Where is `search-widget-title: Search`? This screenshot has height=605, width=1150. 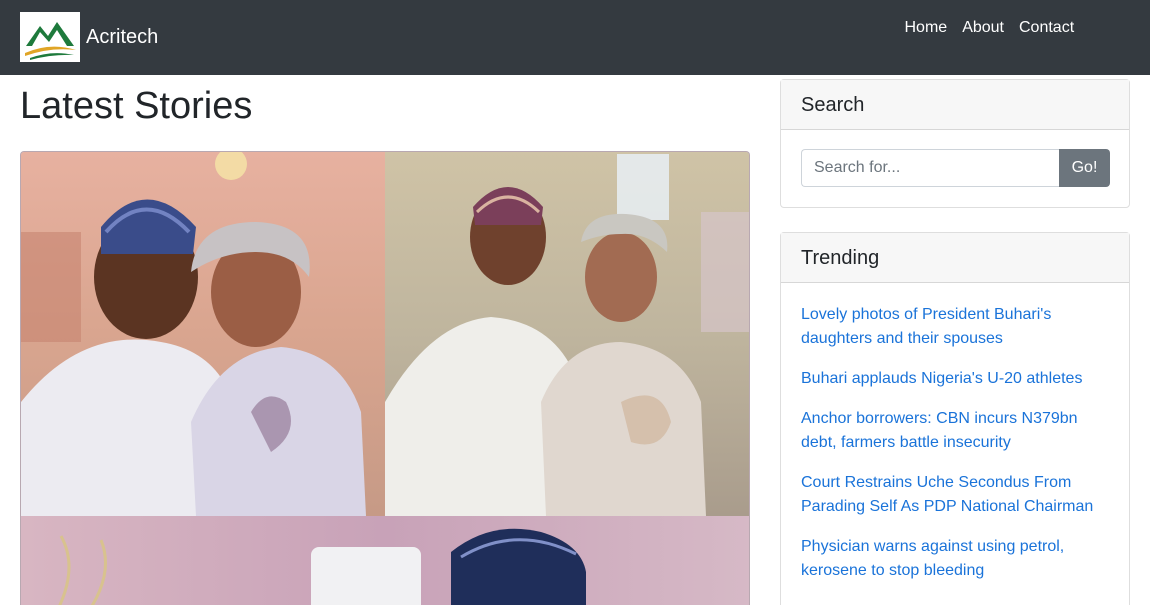 search-widget-title: Search is located at coordinates (955, 105).